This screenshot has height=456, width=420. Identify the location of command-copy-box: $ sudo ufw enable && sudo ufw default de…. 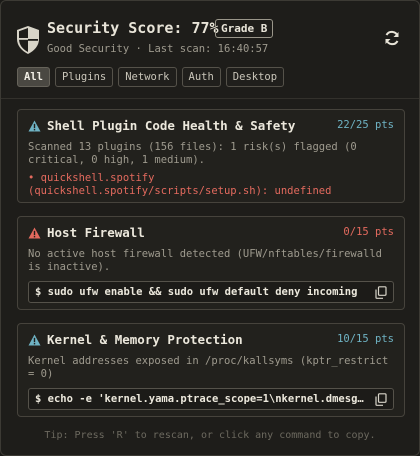
(211, 292).